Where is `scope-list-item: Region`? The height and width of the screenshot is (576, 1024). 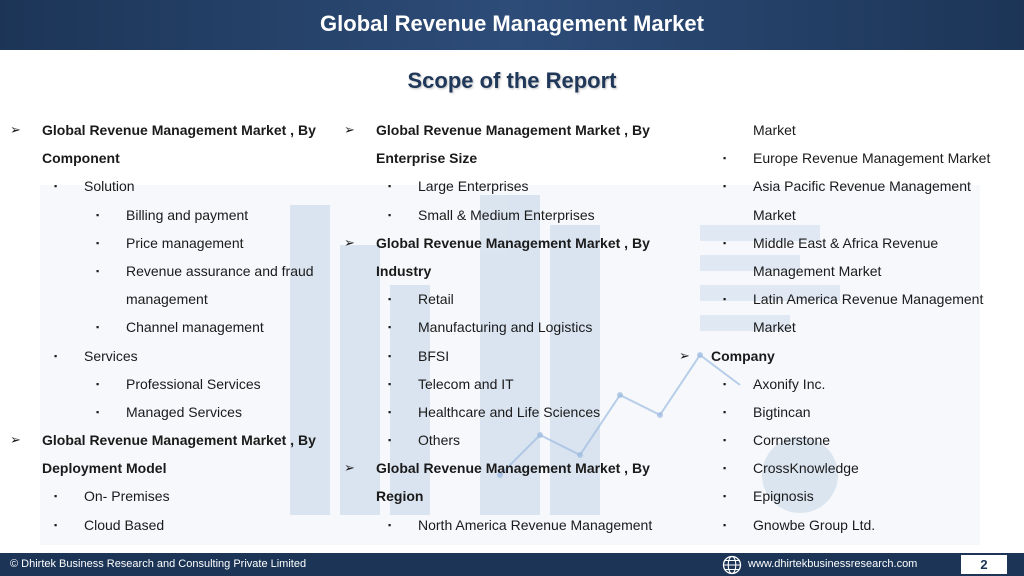 scope-list-item: Region is located at coordinates (514, 496).